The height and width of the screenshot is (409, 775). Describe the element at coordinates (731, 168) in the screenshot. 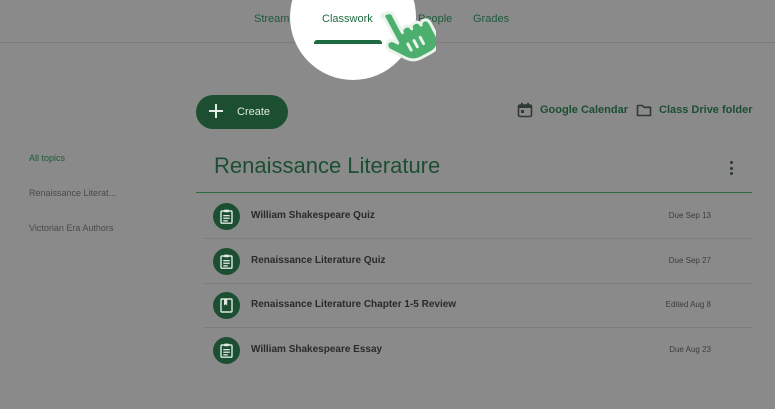

I see `more-options-icon` at that location.